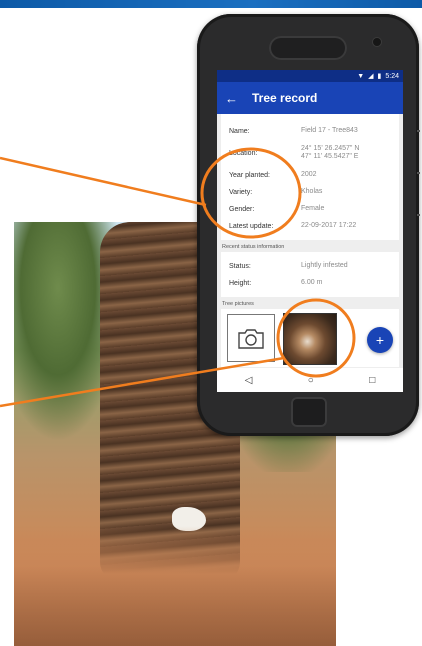 This screenshot has width=422, height=646. I want to click on gender-row: Gender: Female, so click(310, 209).